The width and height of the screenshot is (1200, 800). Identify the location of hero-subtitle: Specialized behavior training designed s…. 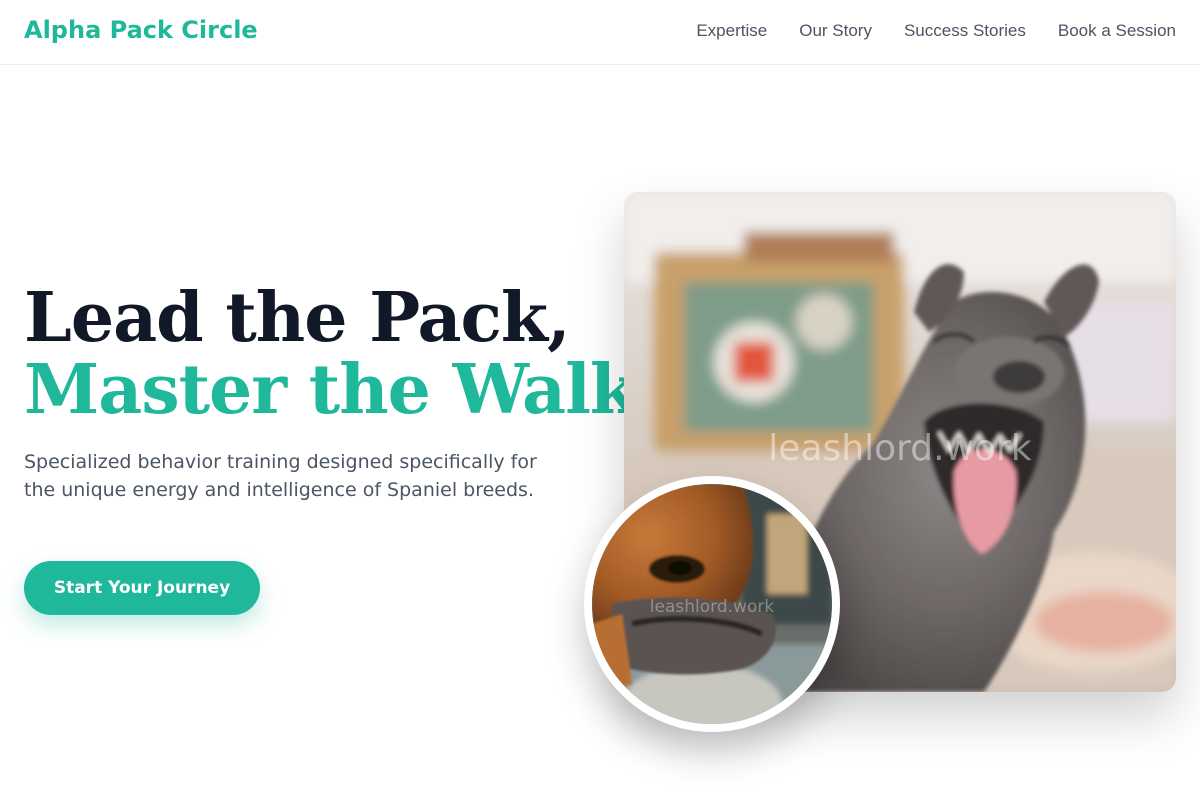
(280, 476).